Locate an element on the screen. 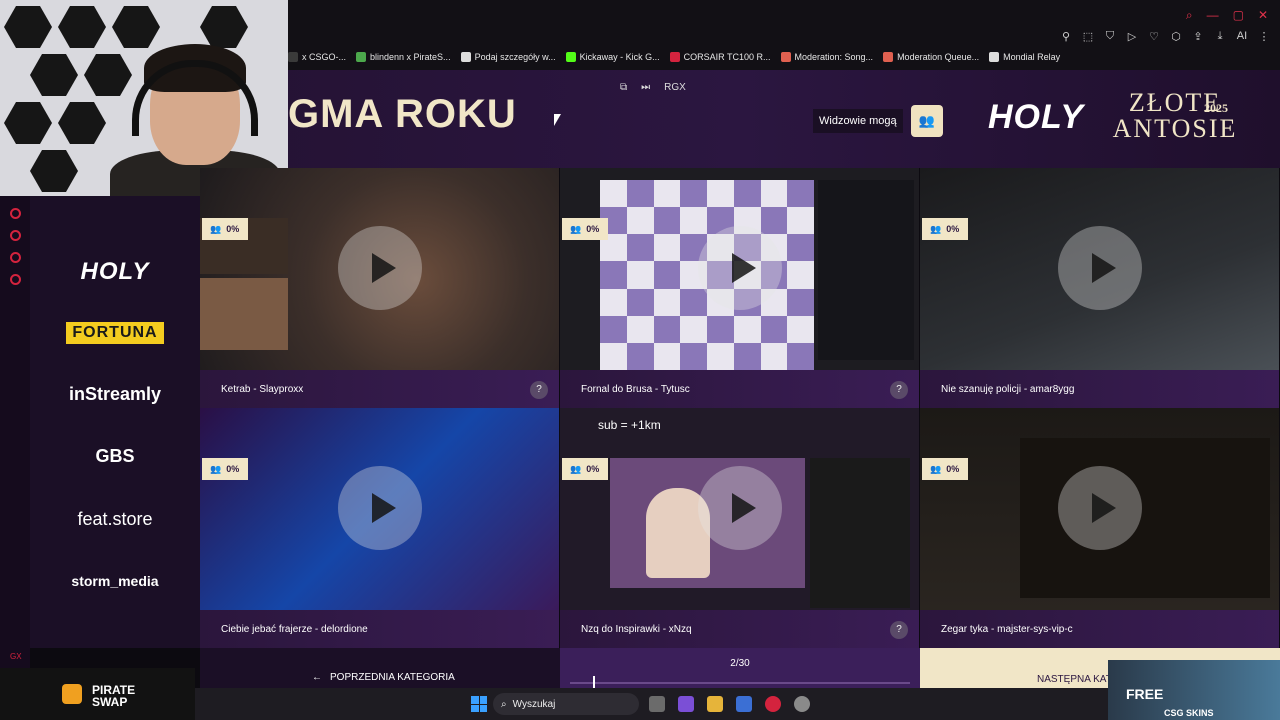 Image resolution: width=1280 pixels, height=720 pixels. menu-icon: ⋮ is located at coordinates (1264, 36).